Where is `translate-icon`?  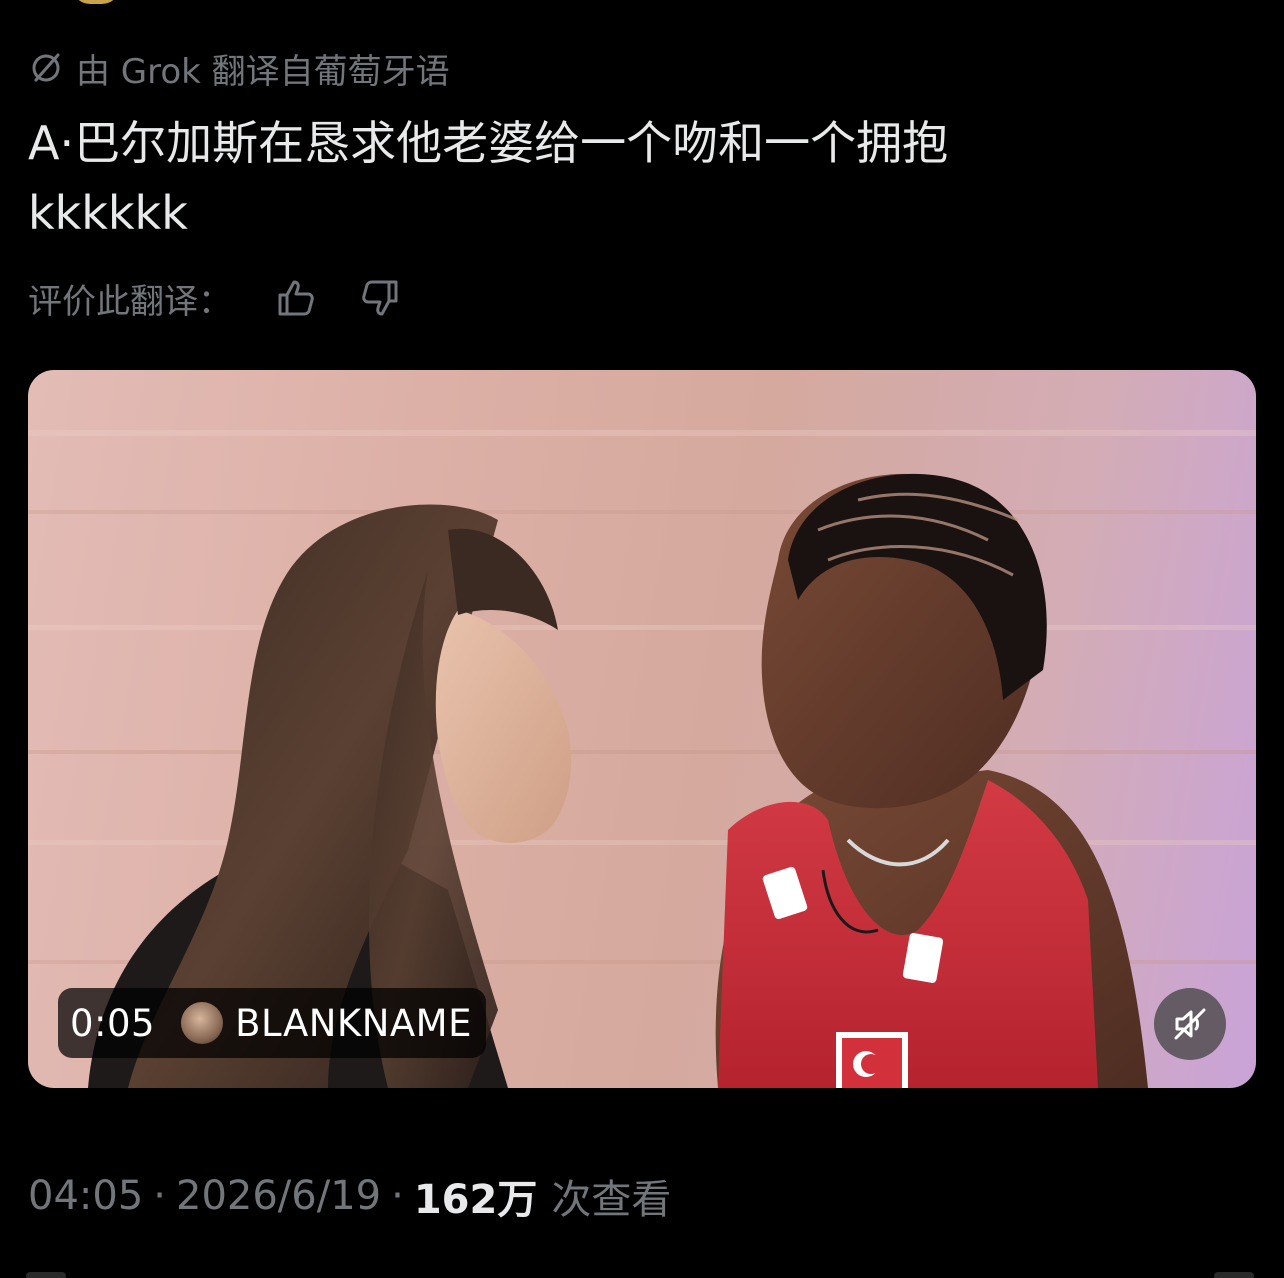
translate-icon is located at coordinates (46, 68).